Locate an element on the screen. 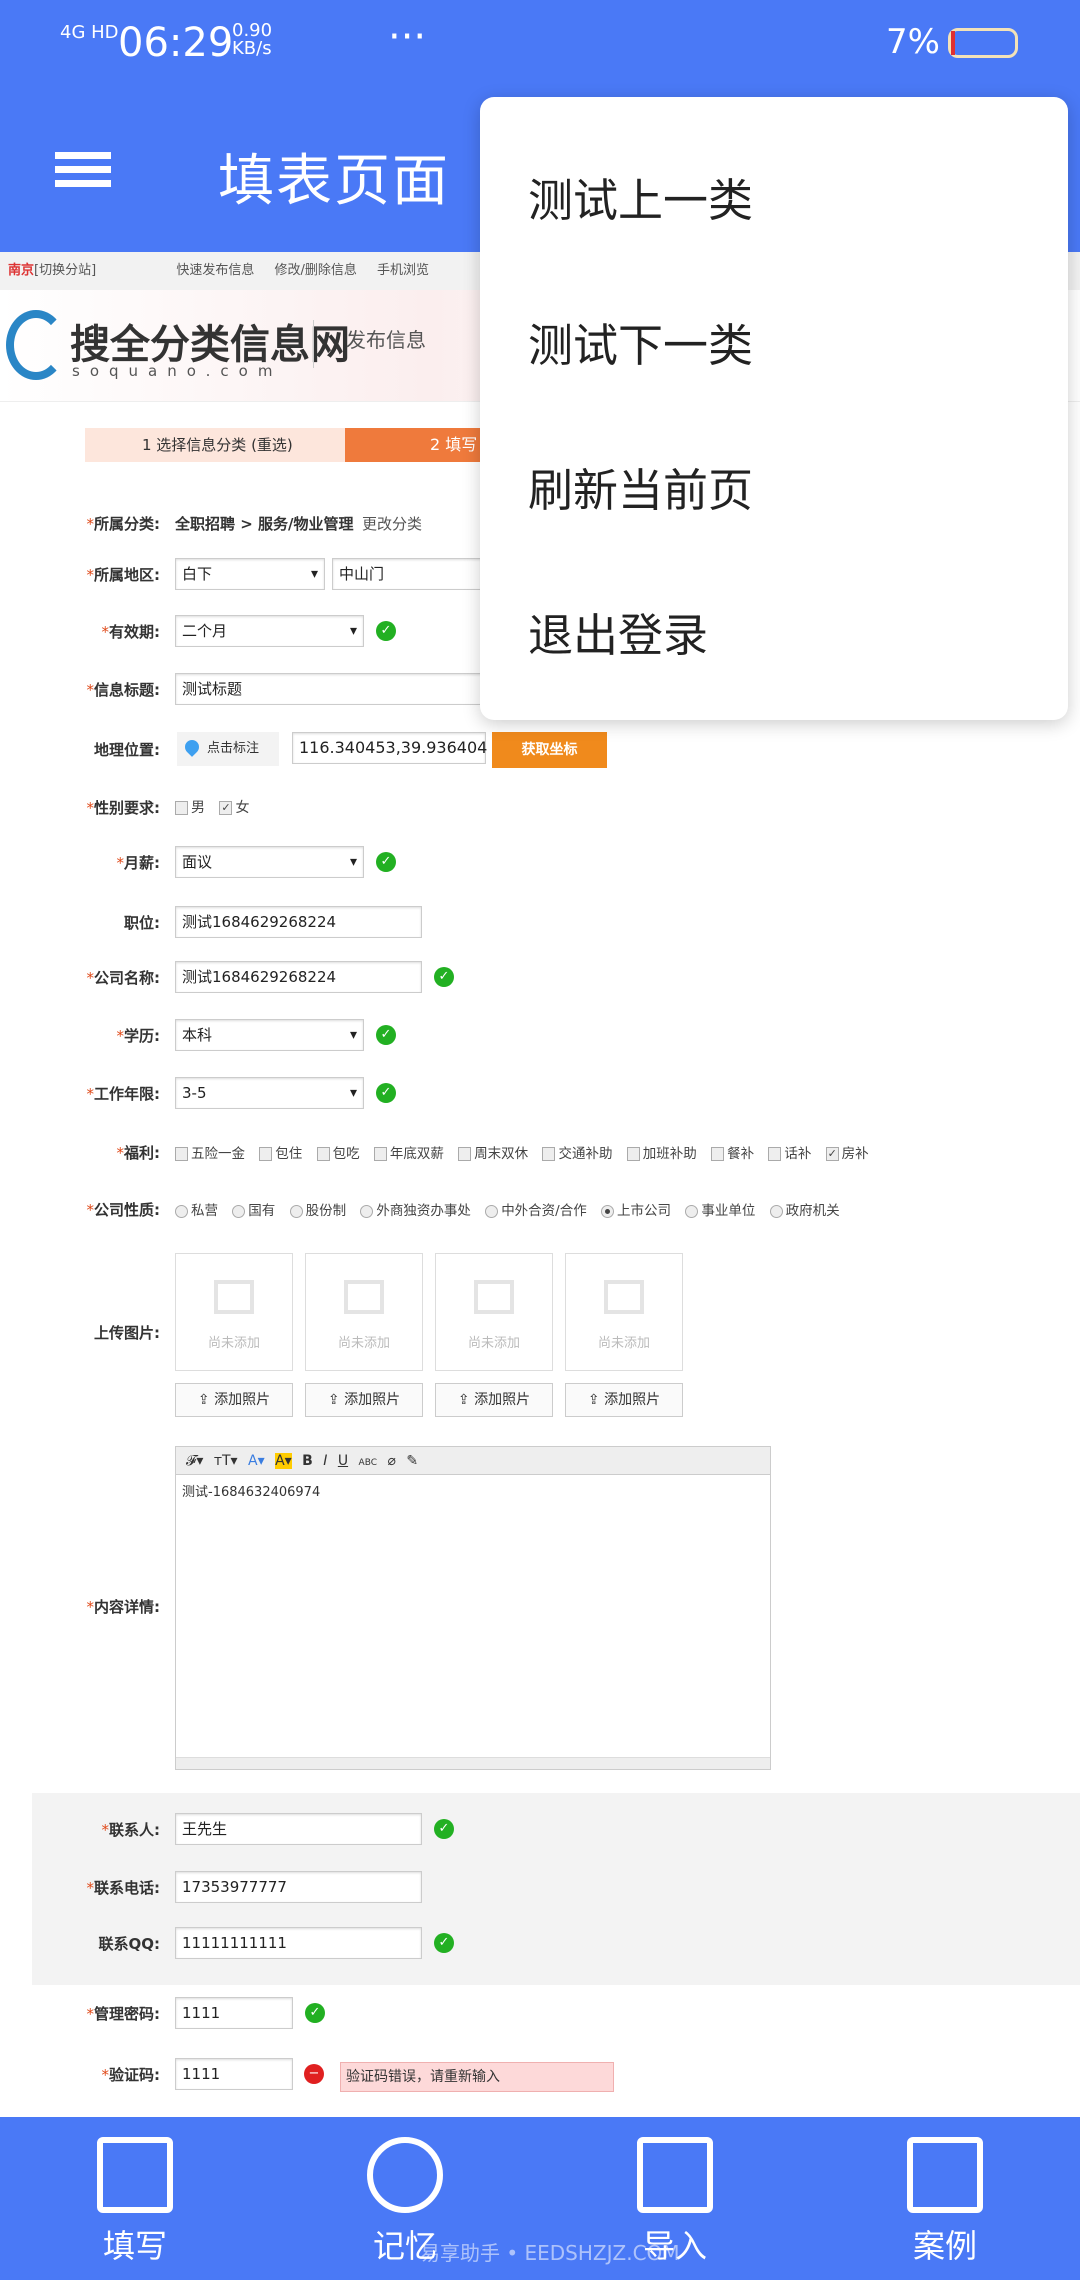  nature-label: *公司性质: is located at coordinates (123, 1210).